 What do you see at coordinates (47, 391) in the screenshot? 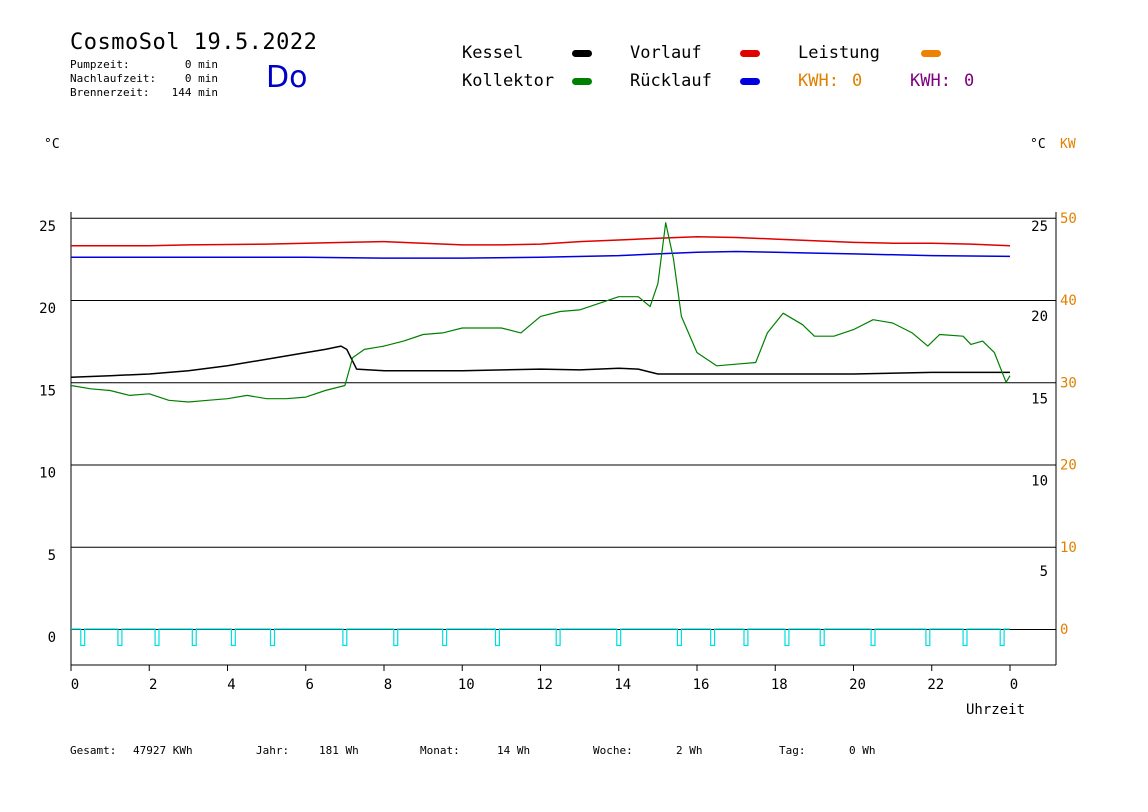
I see `y-left-tick-label: 15` at bounding box center [47, 391].